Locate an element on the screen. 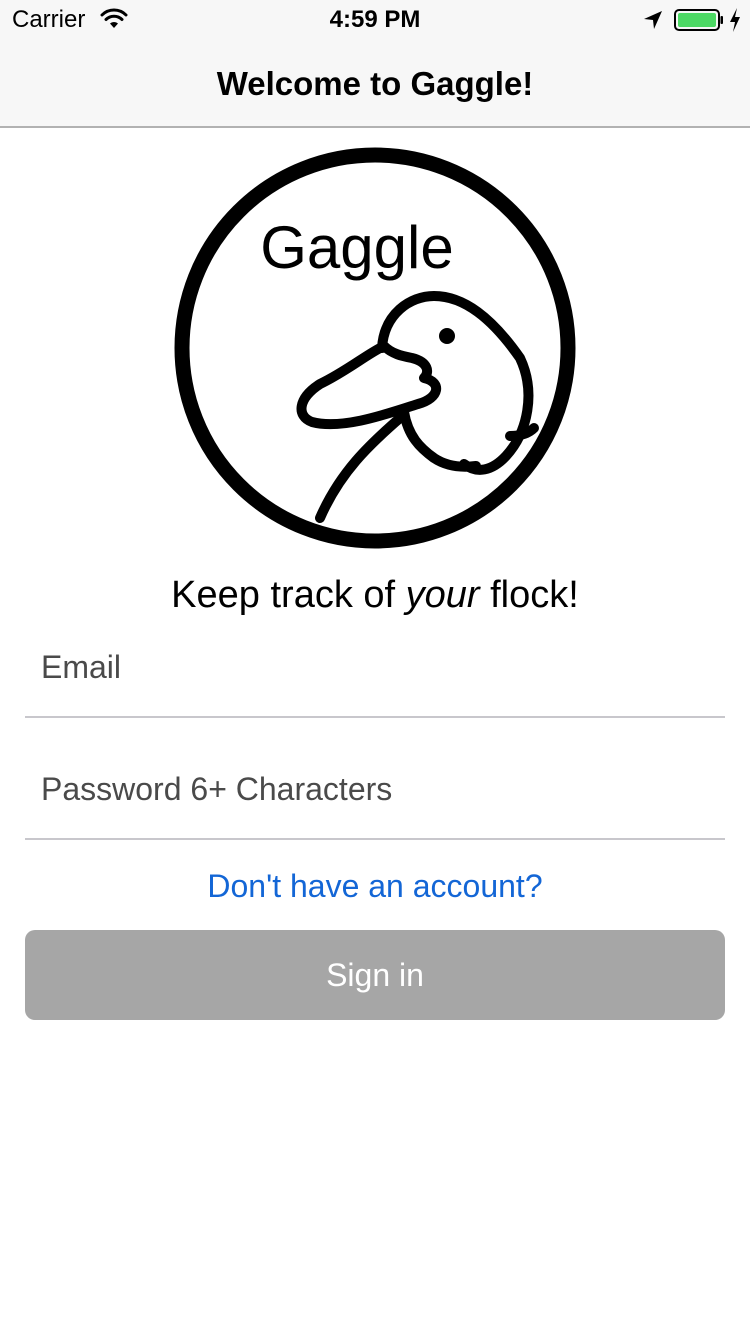 This screenshot has height=1334, width=750. charging-bolt-icon is located at coordinates (735, 20).